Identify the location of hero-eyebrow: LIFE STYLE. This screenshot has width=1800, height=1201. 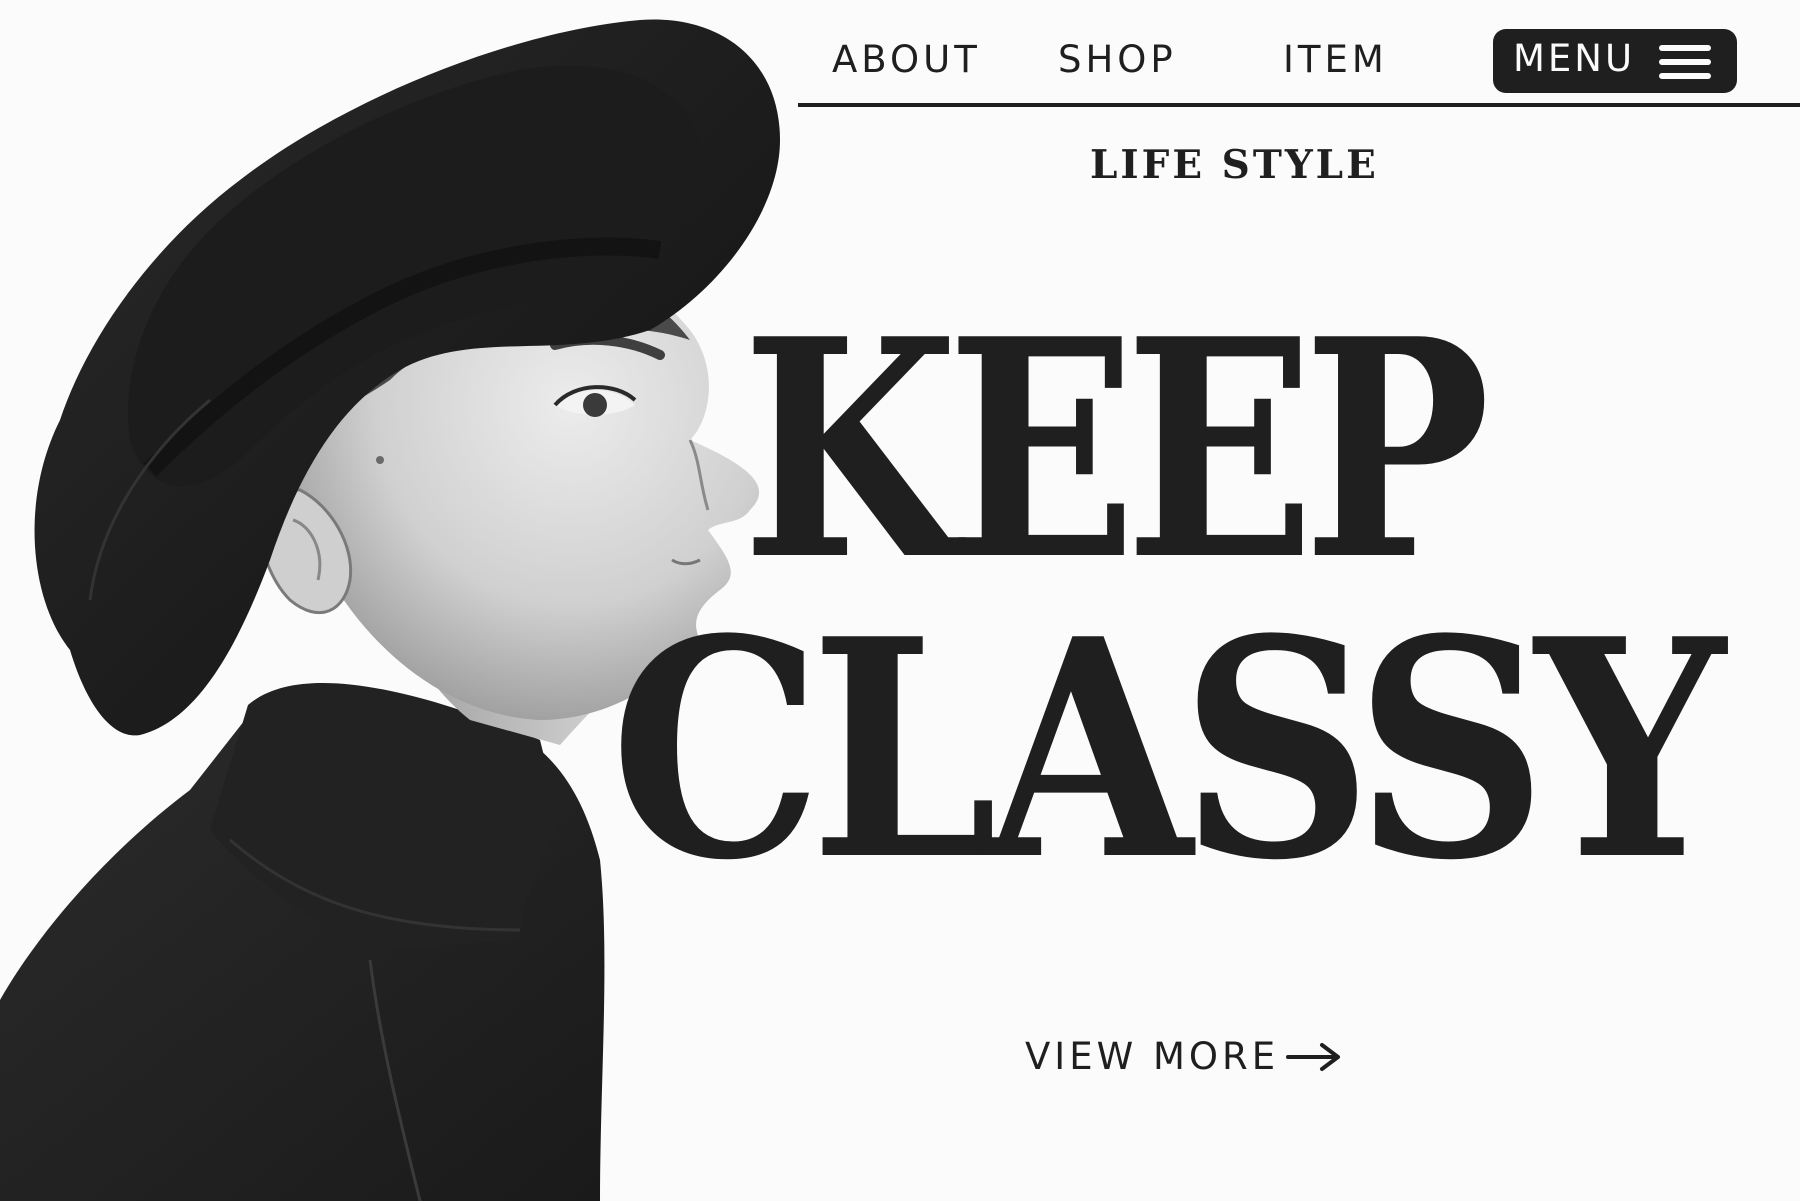
(1234, 165).